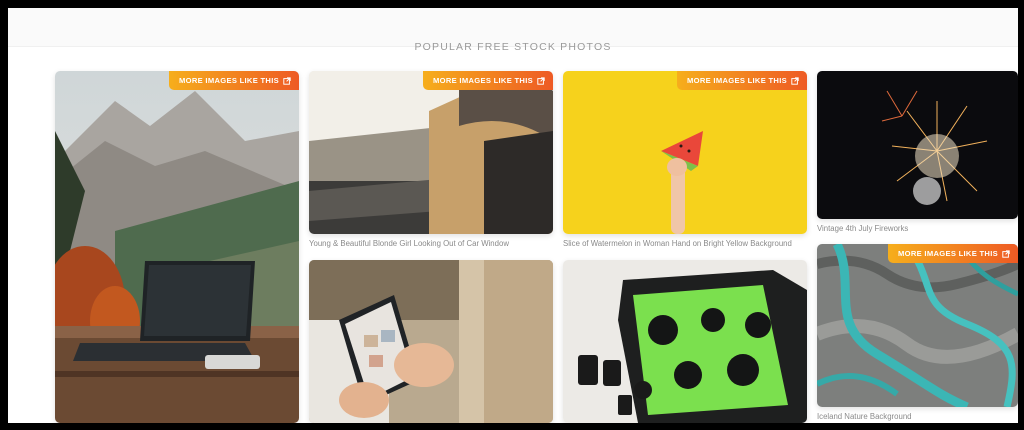 The image size is (1024, 430). I want to click on photo-card-car-window: MORE IMAGES LIKE THIS, so click(431, 152).